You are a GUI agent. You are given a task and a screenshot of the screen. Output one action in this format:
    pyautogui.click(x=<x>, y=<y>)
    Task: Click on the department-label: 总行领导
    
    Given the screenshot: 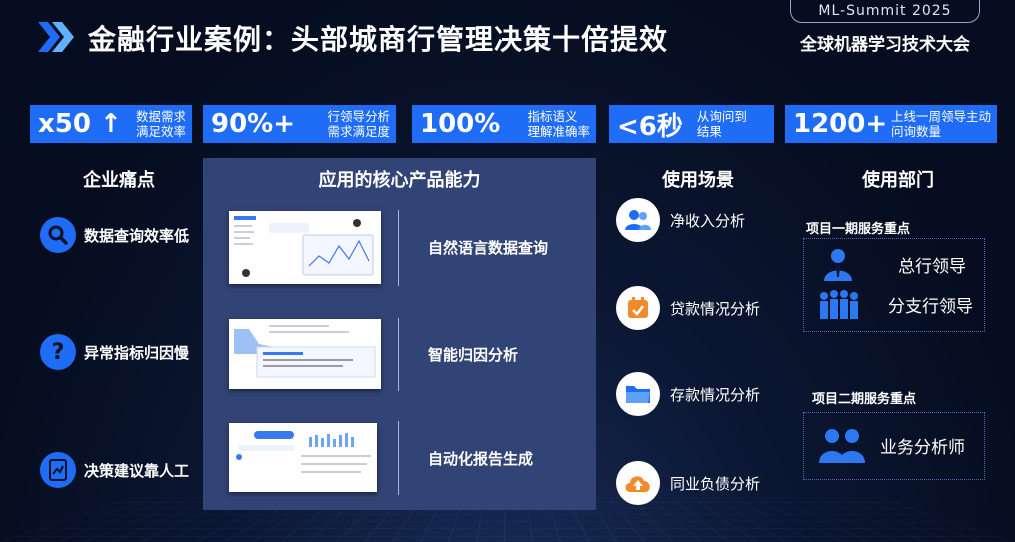 What is the action you would take?
    pyautogui.click(x=932, y=266)
    